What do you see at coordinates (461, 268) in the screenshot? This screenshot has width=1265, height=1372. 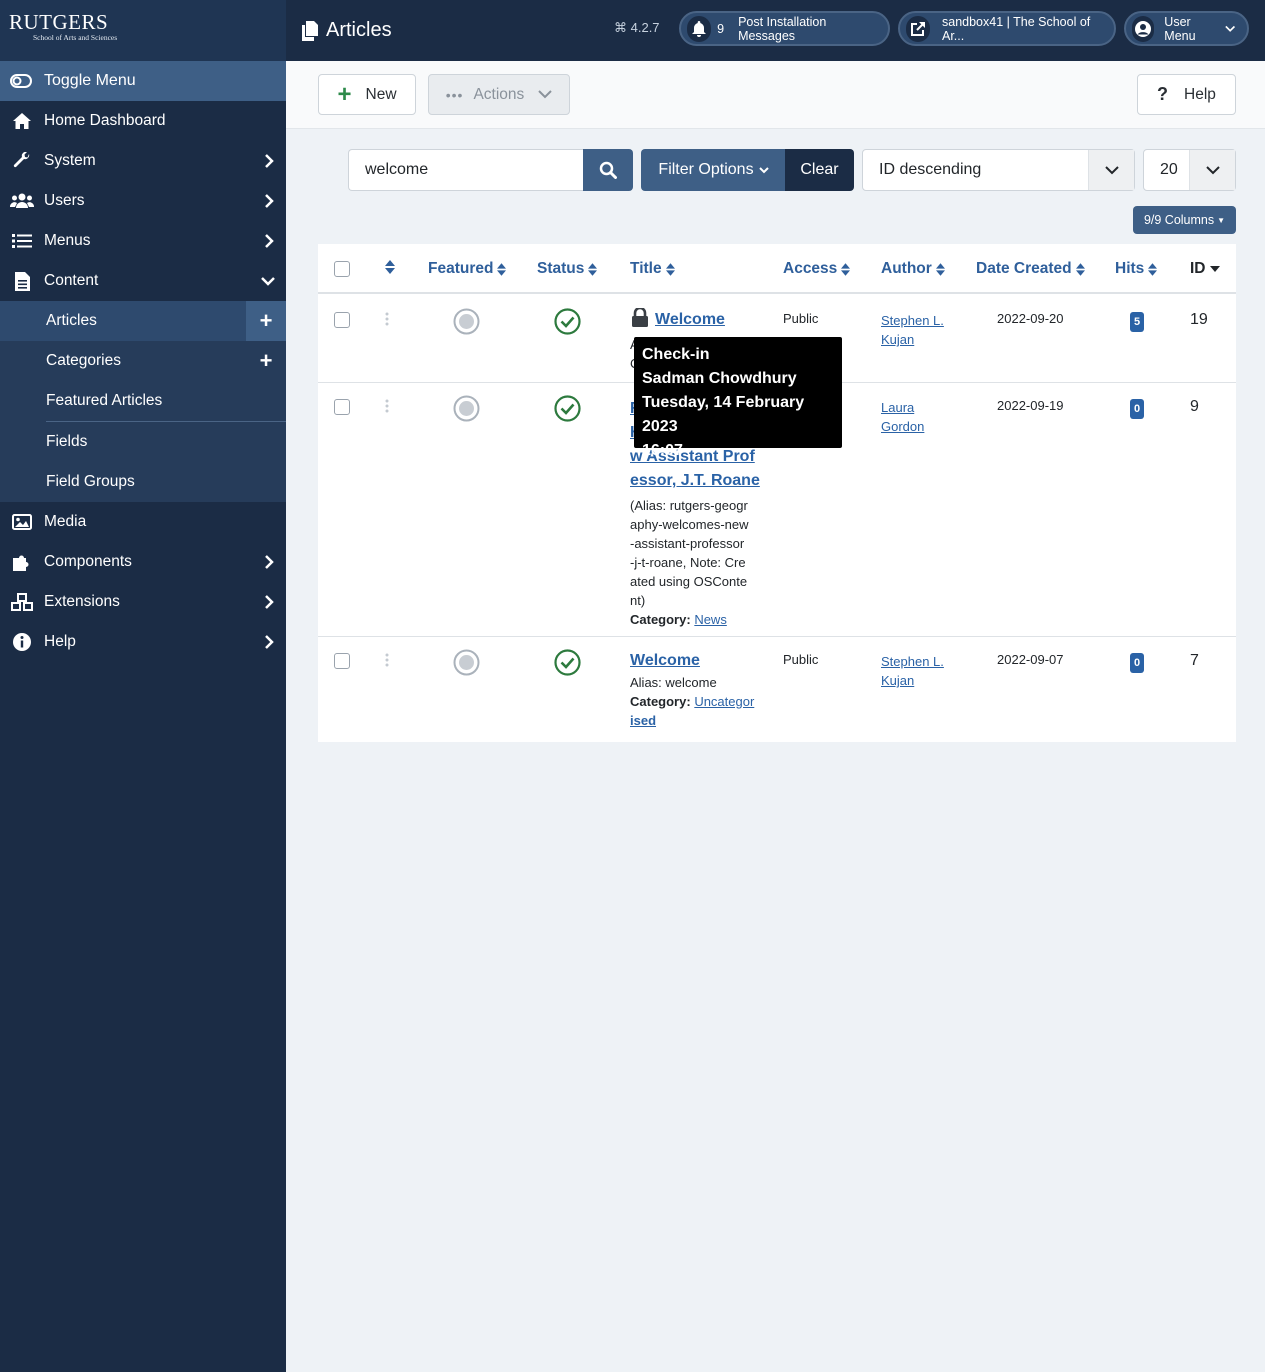 I see `column-label: Featured` at bounding box center [461, 268].